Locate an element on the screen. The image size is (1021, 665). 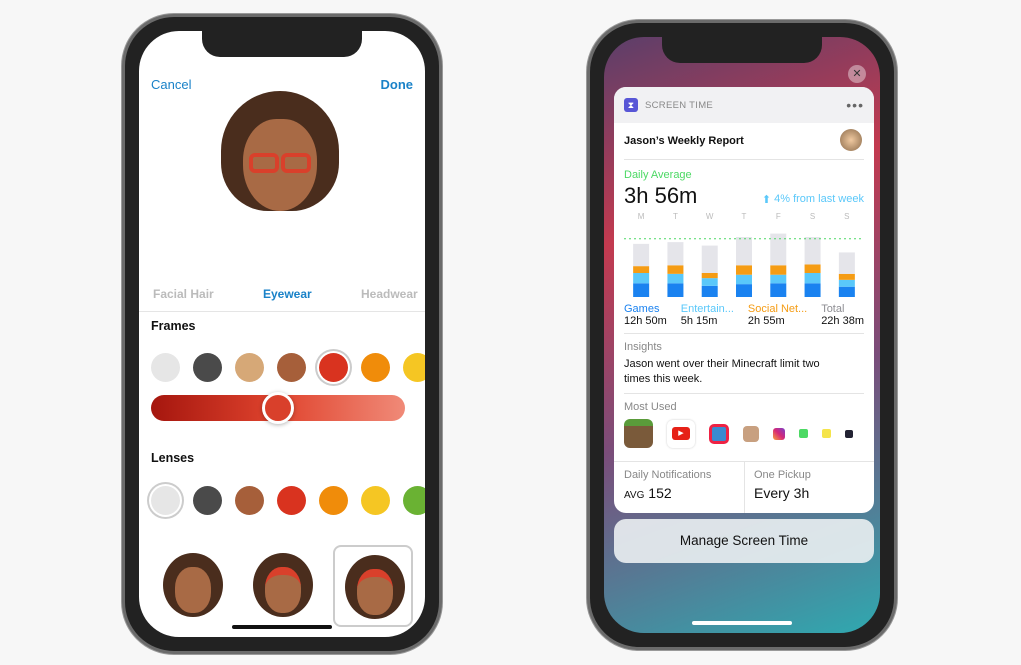
daily-average-value: 3h 56m is located at coordinates (661, 195).